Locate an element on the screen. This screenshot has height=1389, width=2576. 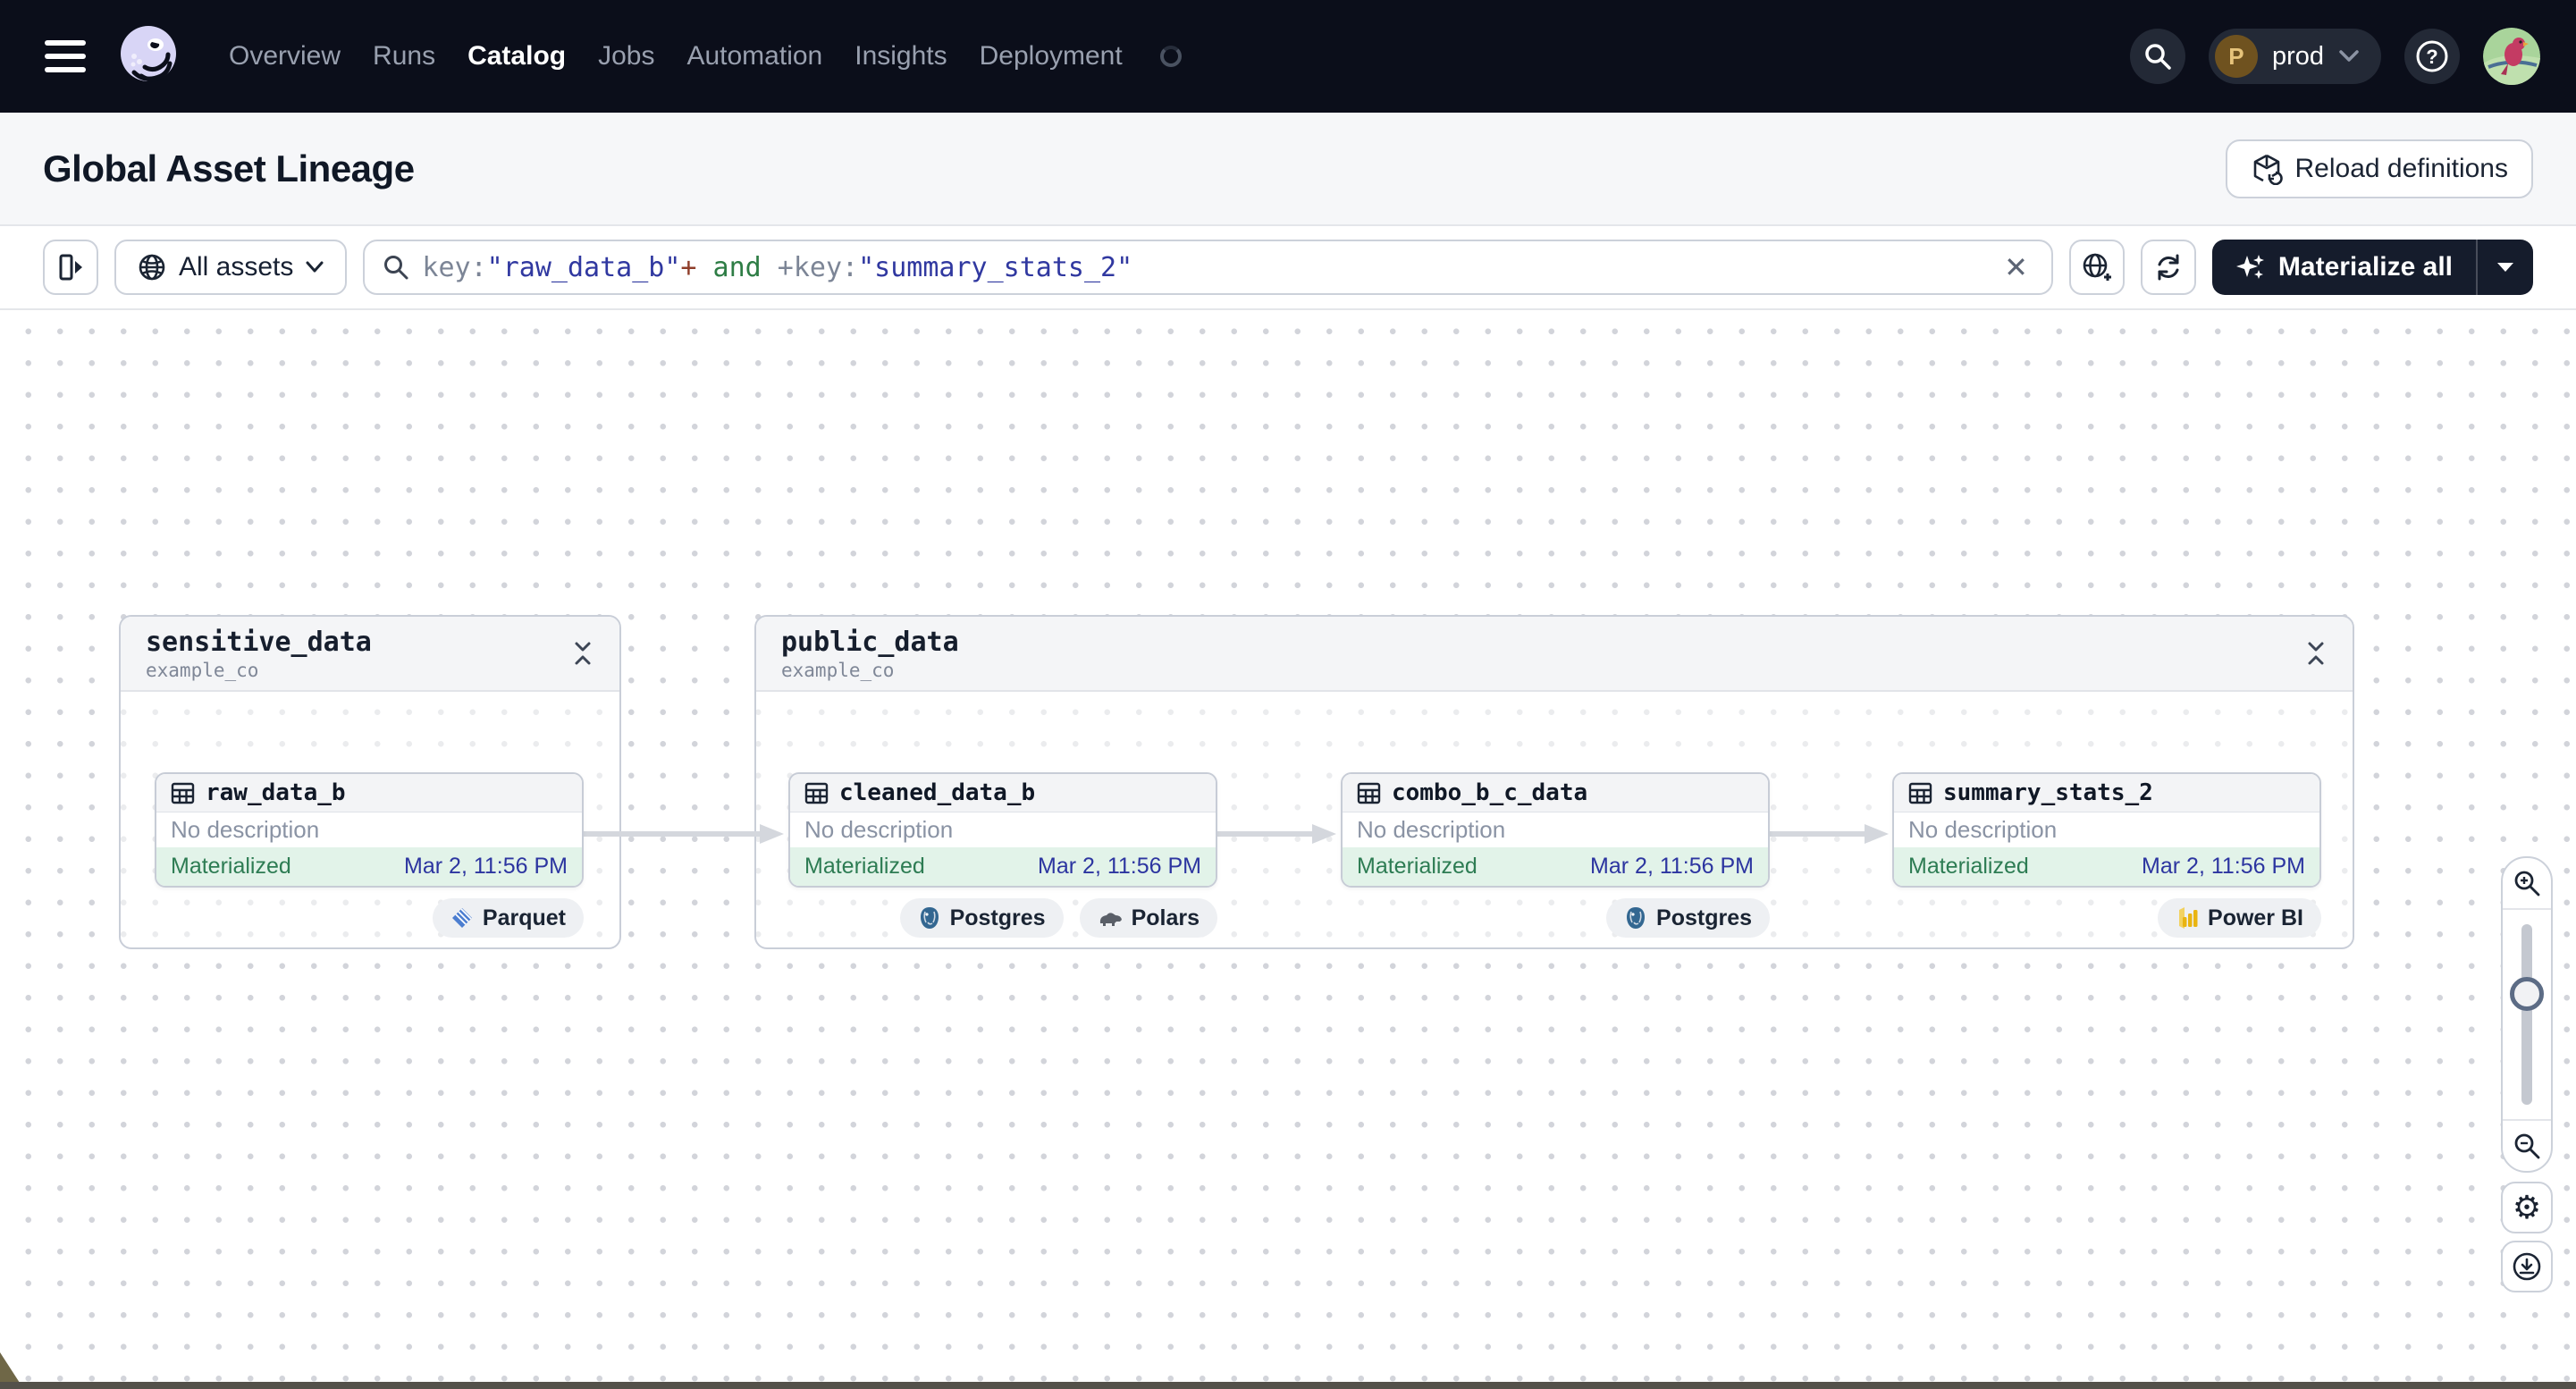
open-panel-button is located at coordinates (70, 267).